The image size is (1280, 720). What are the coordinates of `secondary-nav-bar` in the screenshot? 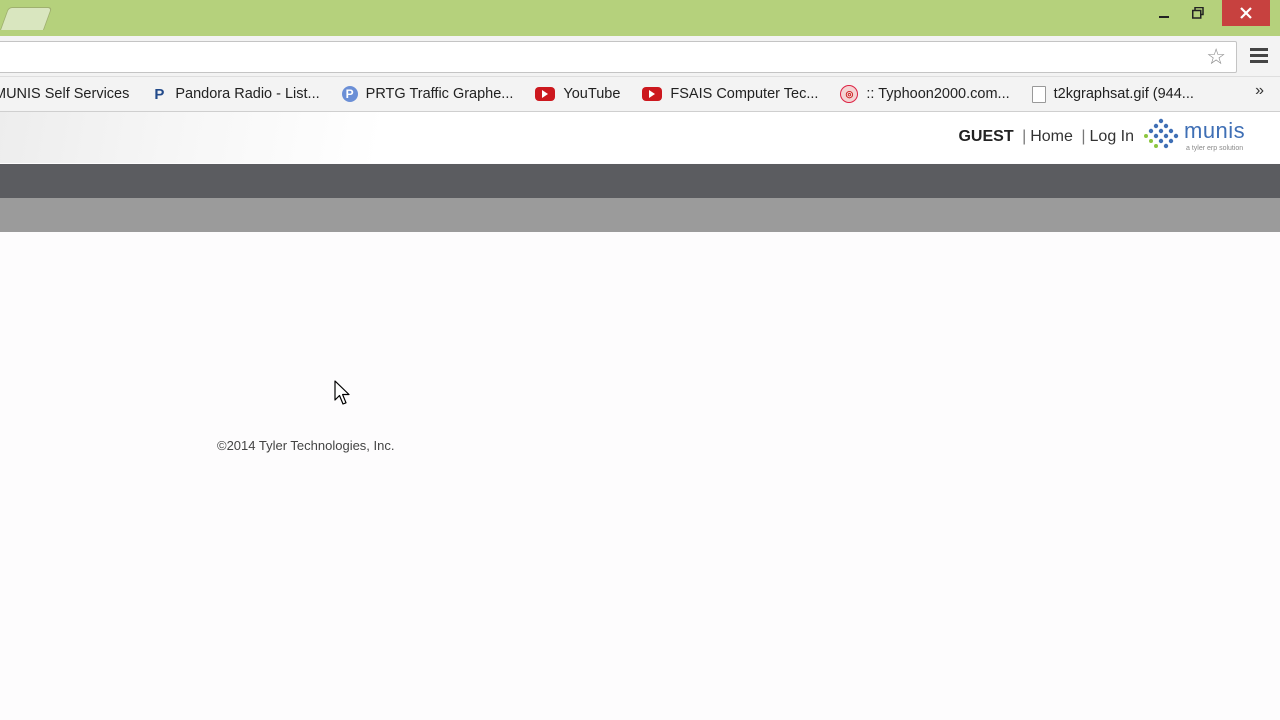 It's located at (640, 215).